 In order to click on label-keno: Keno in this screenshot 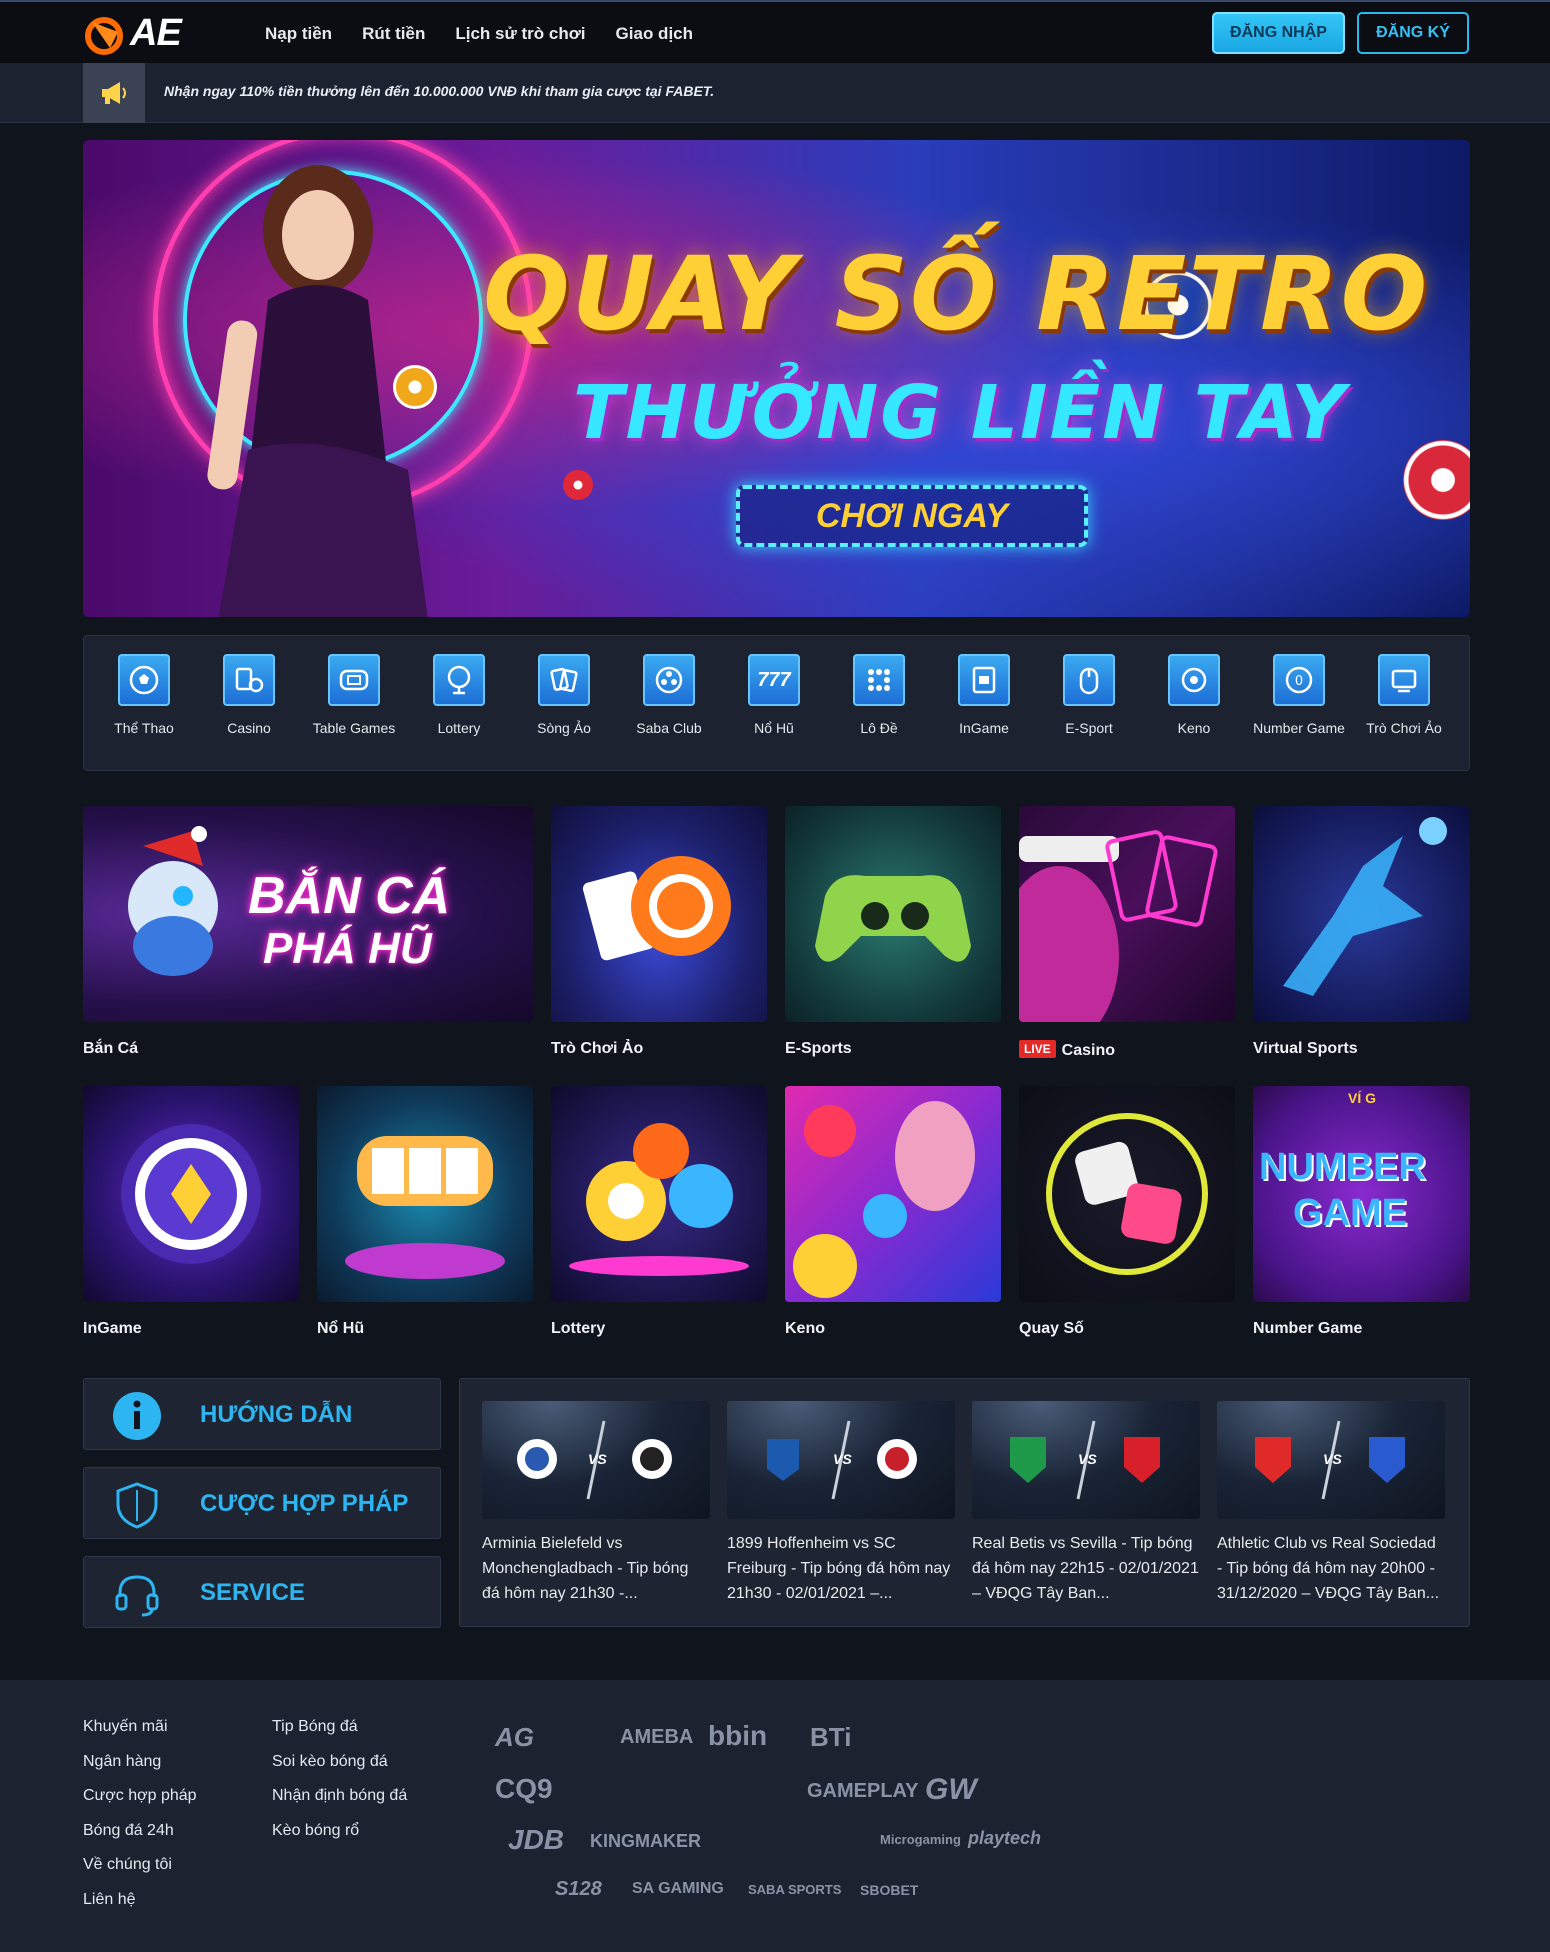, I will do `click(805, 1328)`.